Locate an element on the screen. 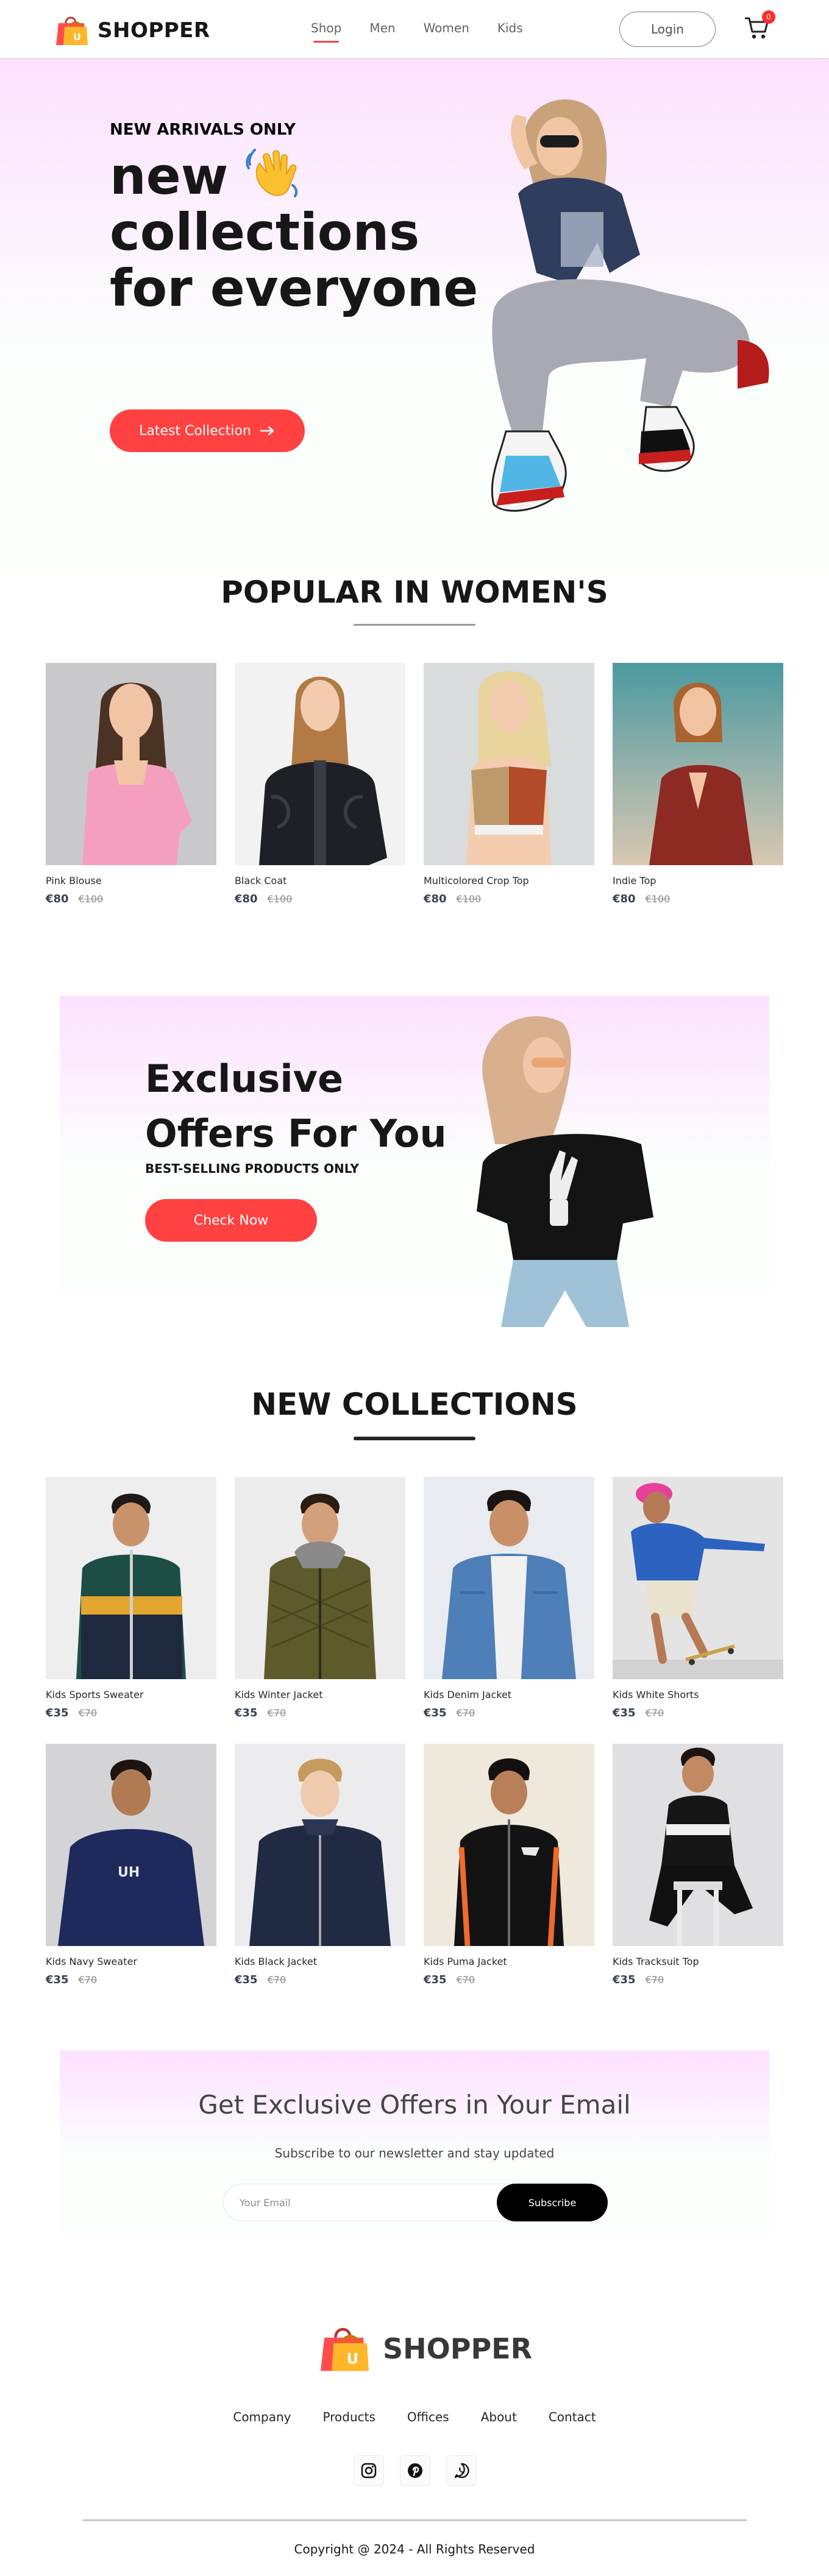 The image size is (829, 2576). pink-blouse-image is located at coordinates (131, 764).